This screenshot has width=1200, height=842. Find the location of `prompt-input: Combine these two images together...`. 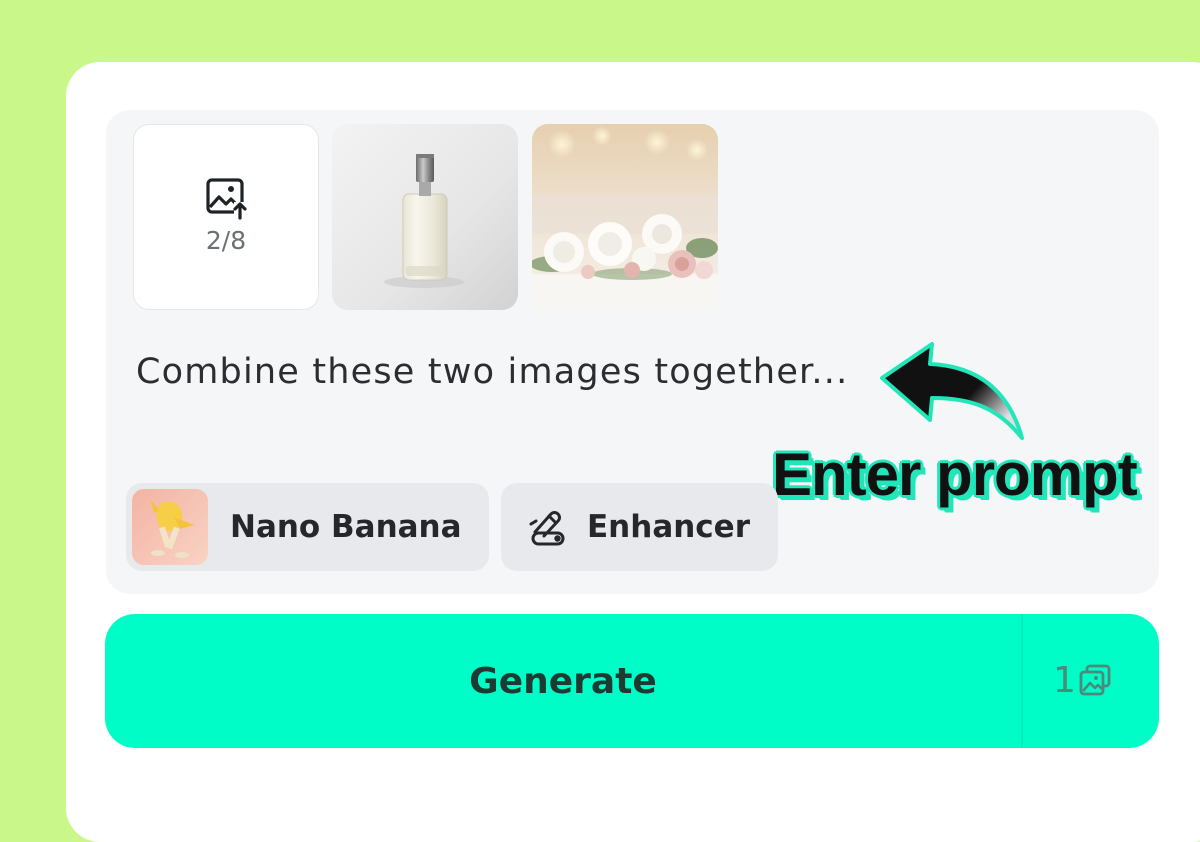

prompt-input: Combine these two images together... is located at coordinates (492, 372).